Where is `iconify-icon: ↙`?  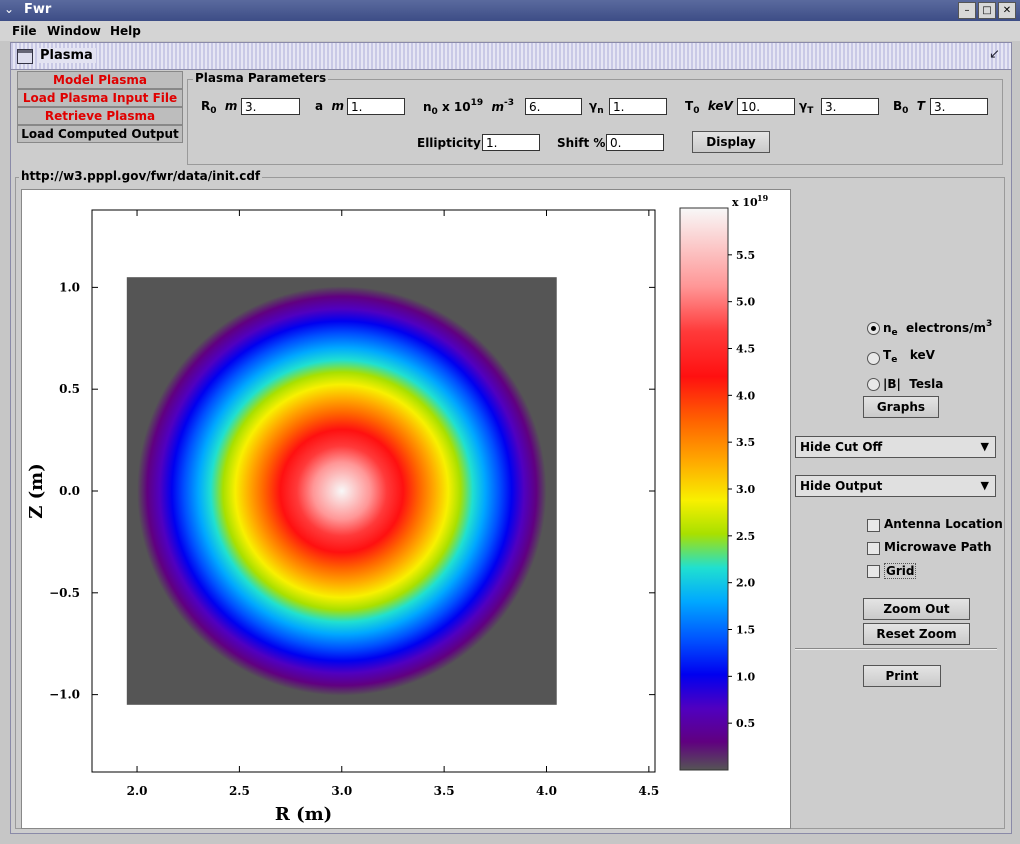 iconify-icon: ↙ is located at coordinates (994, 54).